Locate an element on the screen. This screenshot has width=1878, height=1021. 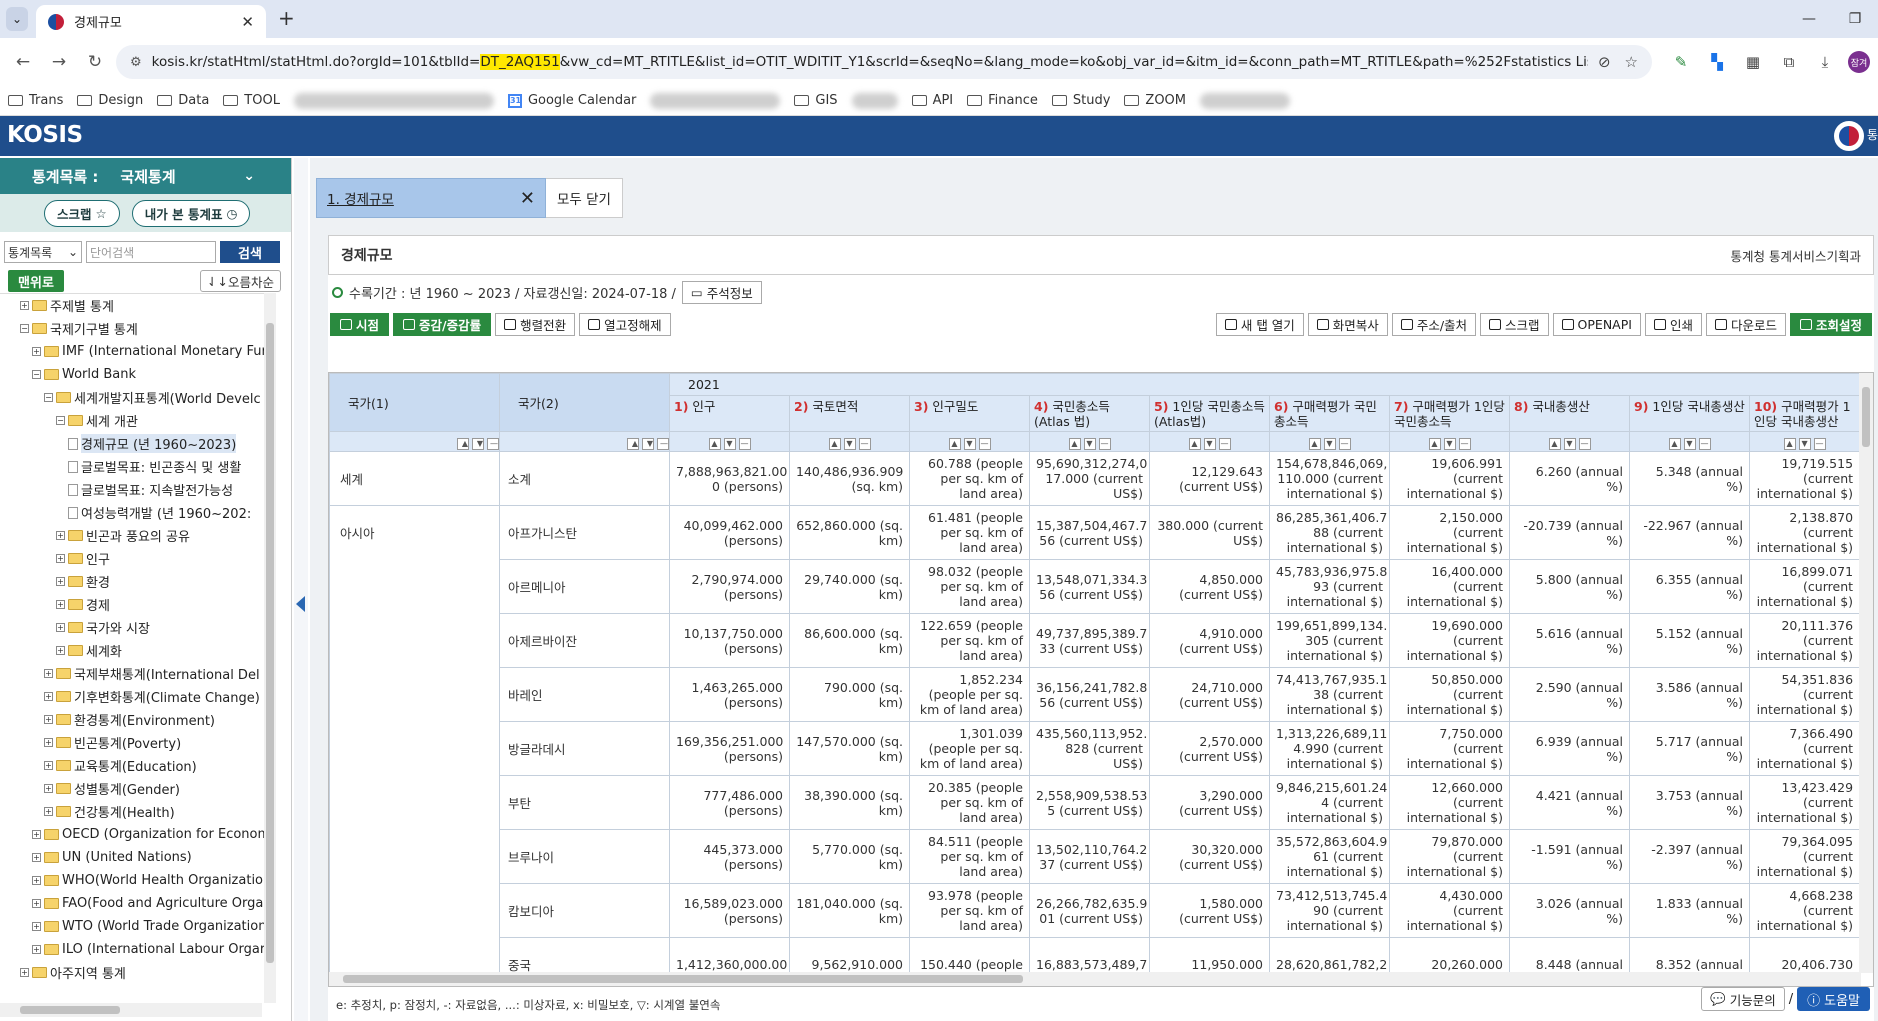
back-arrow-icon: ← is located at coordinates (23, 62).